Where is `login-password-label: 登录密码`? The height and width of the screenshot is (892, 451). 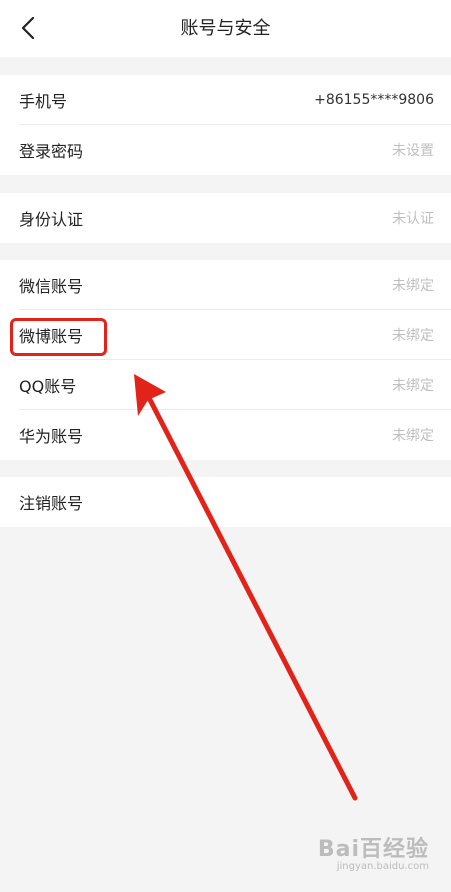 login-password-label: 登录密码 is located at coordinates (51, 151).